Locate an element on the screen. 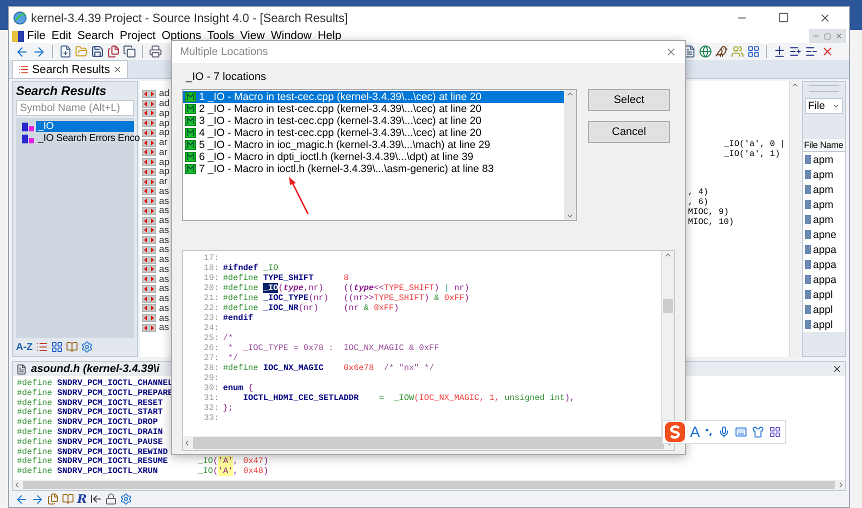  menu-item: View is located at coordinates (252, 36).